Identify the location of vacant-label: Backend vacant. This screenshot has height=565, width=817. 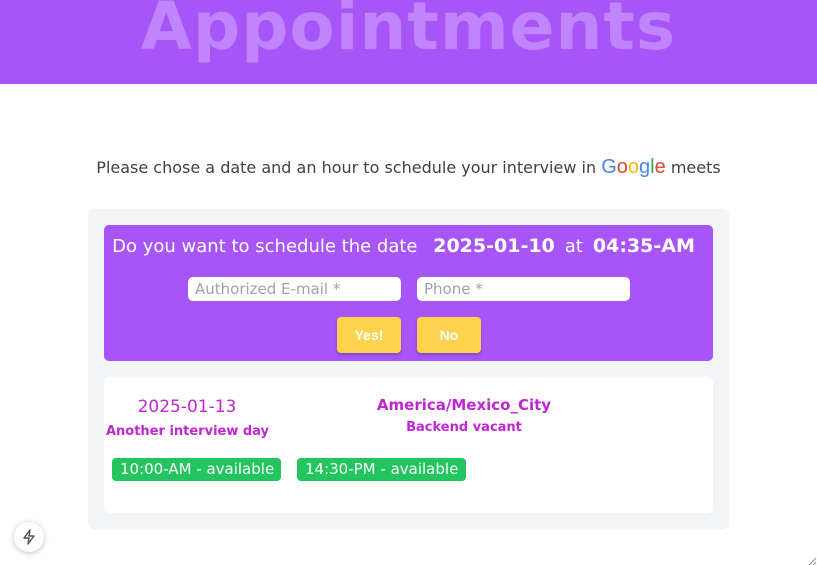
(464, 427).